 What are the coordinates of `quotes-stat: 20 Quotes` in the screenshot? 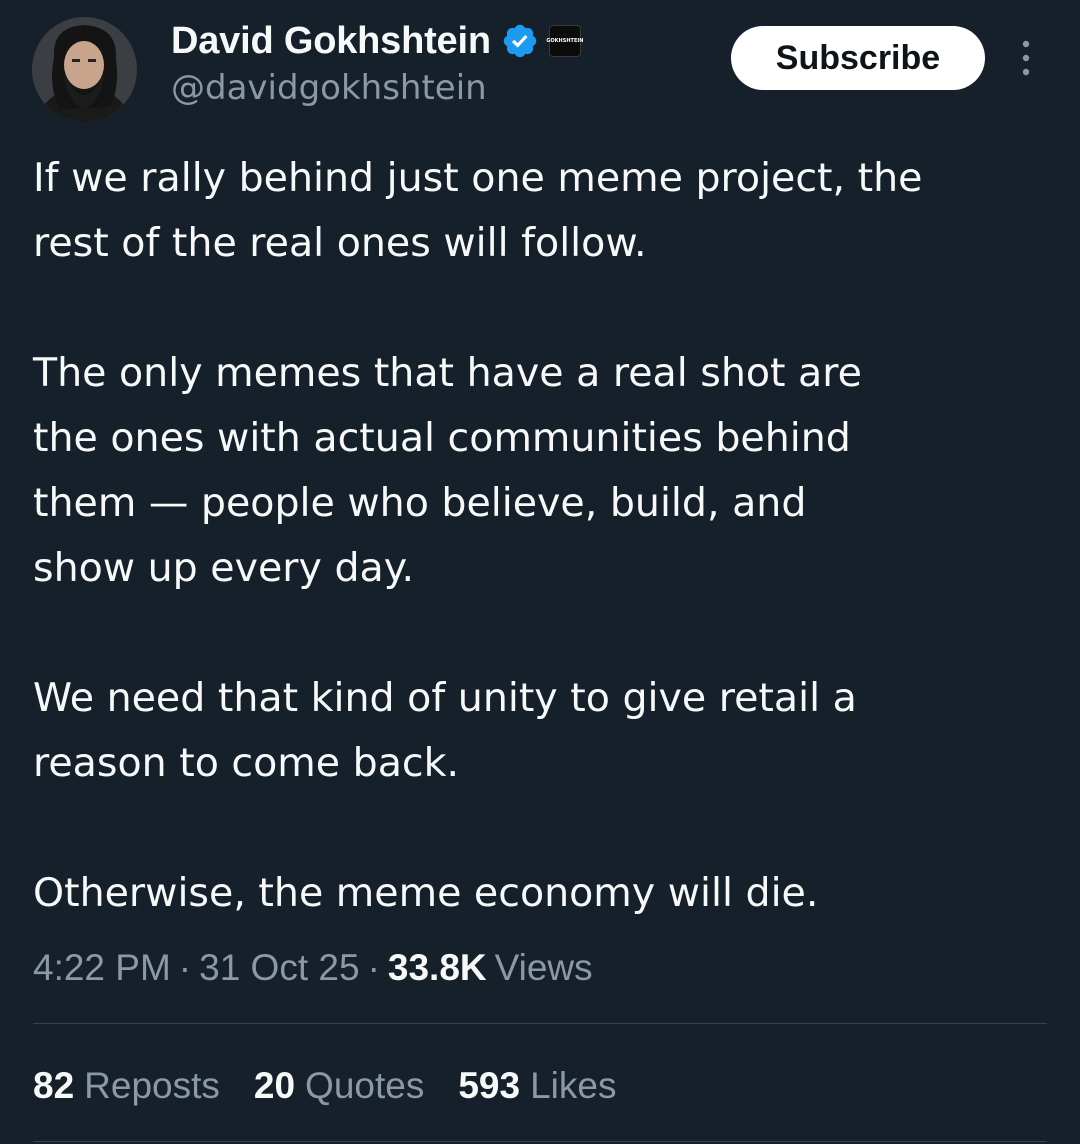 It's located at (339, 1086).